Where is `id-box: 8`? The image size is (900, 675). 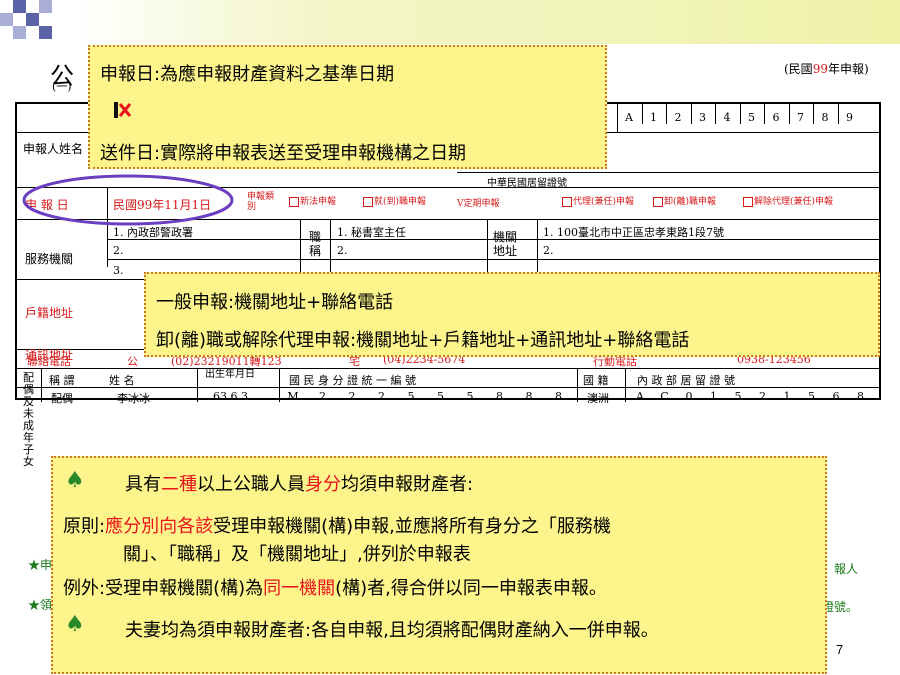
id-box: 8 is located at coordinates (824, 114).